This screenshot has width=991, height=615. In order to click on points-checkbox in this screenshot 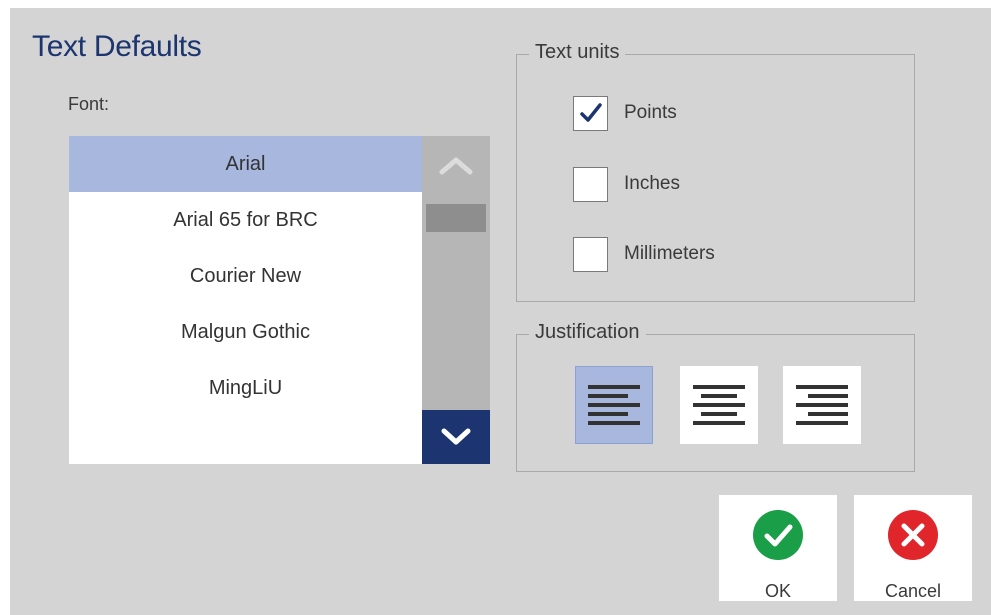, I will do `click(590, 113)`.